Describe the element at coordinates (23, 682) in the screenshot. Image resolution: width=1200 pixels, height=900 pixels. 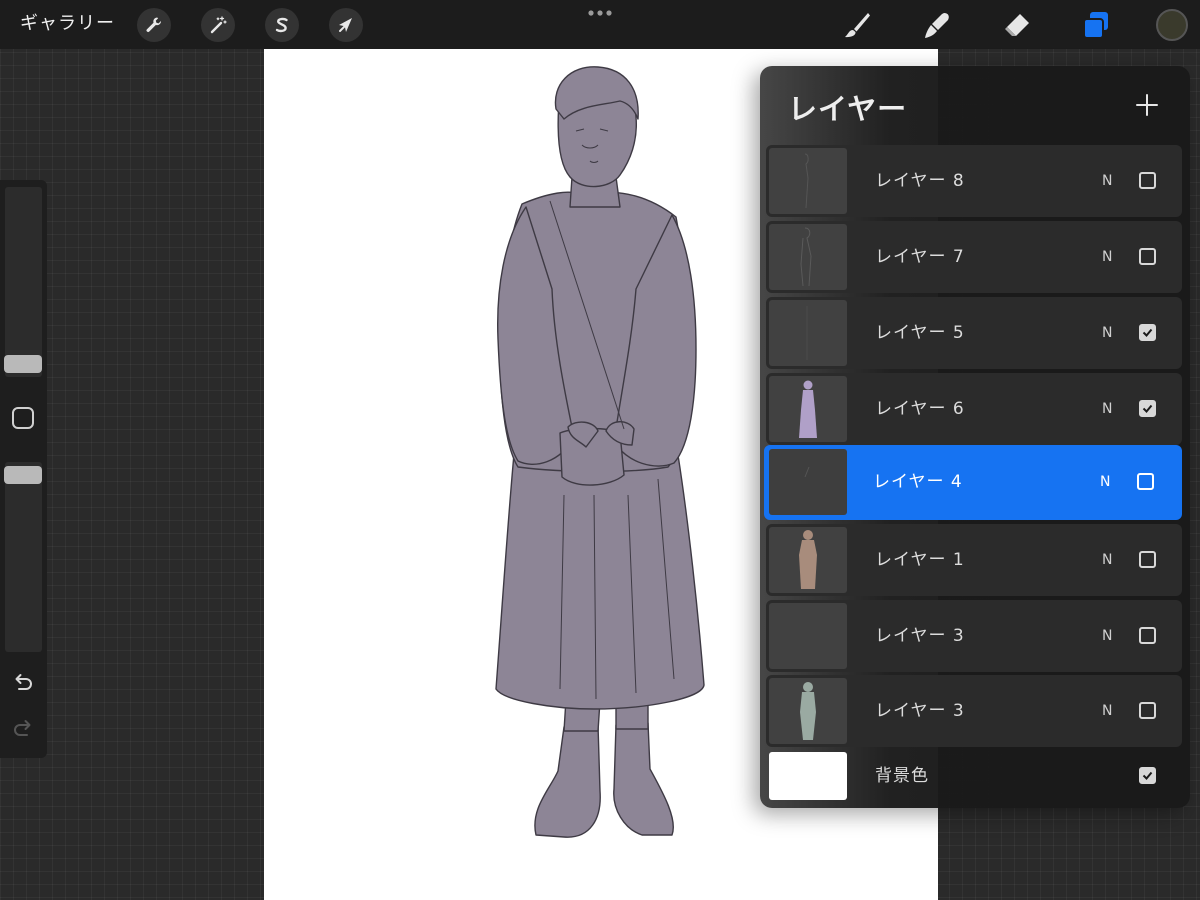
I see `undo-icon` at that location.